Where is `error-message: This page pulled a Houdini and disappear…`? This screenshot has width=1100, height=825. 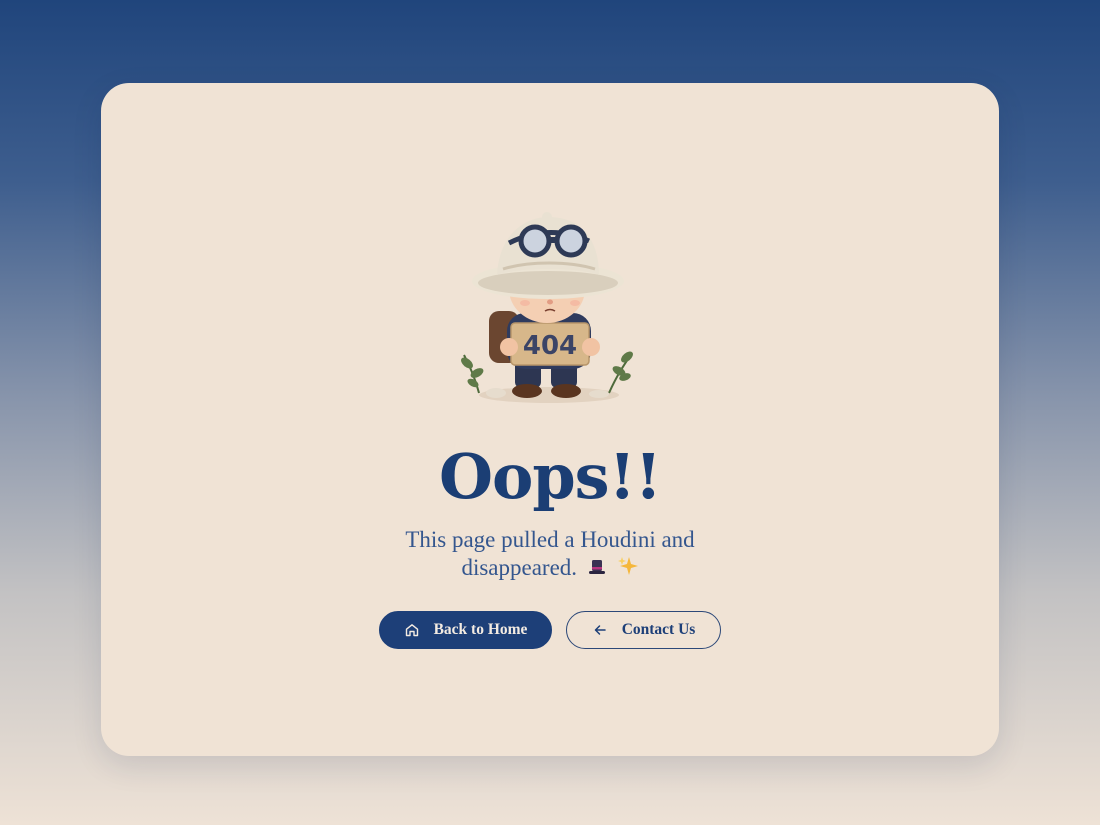 error-message: This page pulled a Houdini and disappear… is located at coordinates (550, 555).